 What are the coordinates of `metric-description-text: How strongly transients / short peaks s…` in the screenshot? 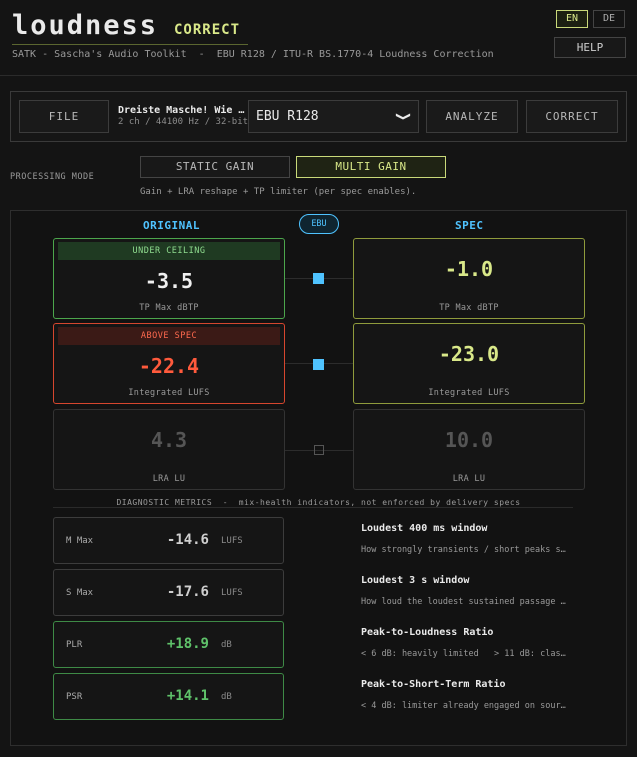 It's located at (463, 550).